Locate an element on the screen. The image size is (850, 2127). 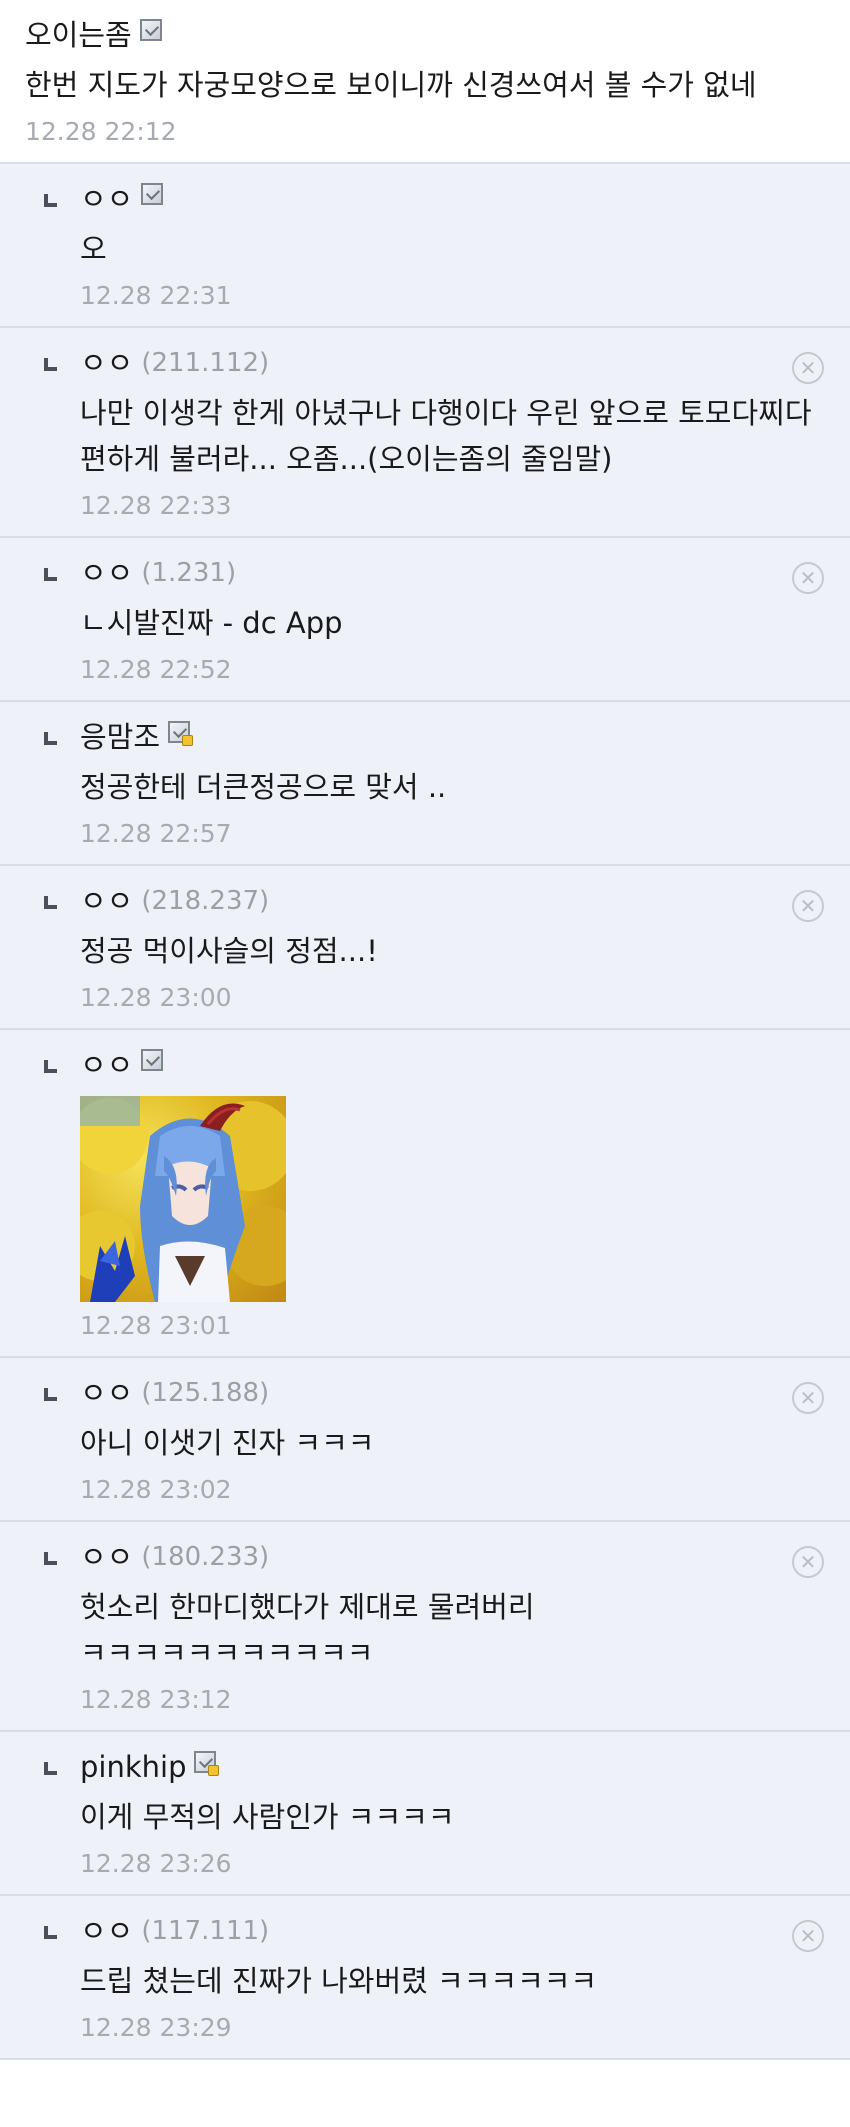
reply-image-attachment is located at coordinates (183, 1199).